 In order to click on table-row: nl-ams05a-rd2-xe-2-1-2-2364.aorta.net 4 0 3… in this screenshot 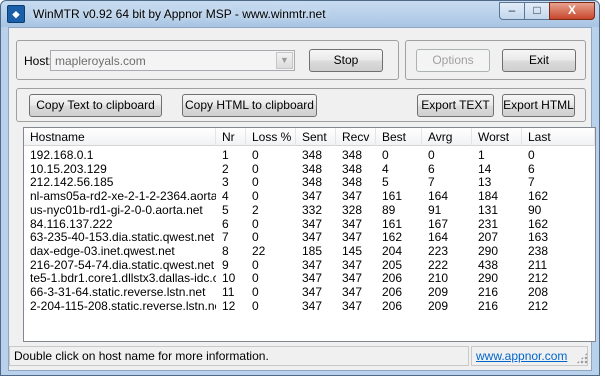, I will do `click(309, 196)`.